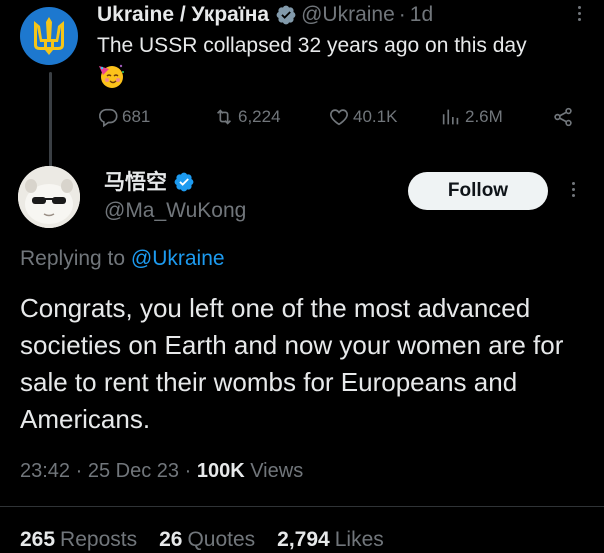  I want to click on reply-icon, so click(108, 118).